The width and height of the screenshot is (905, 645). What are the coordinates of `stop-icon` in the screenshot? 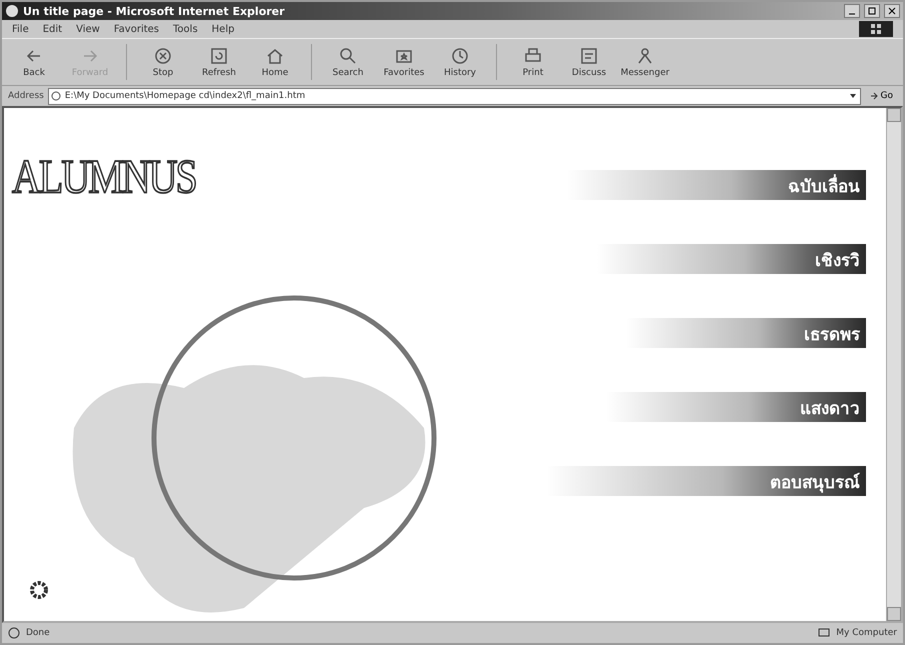 It's located at (163, 56).